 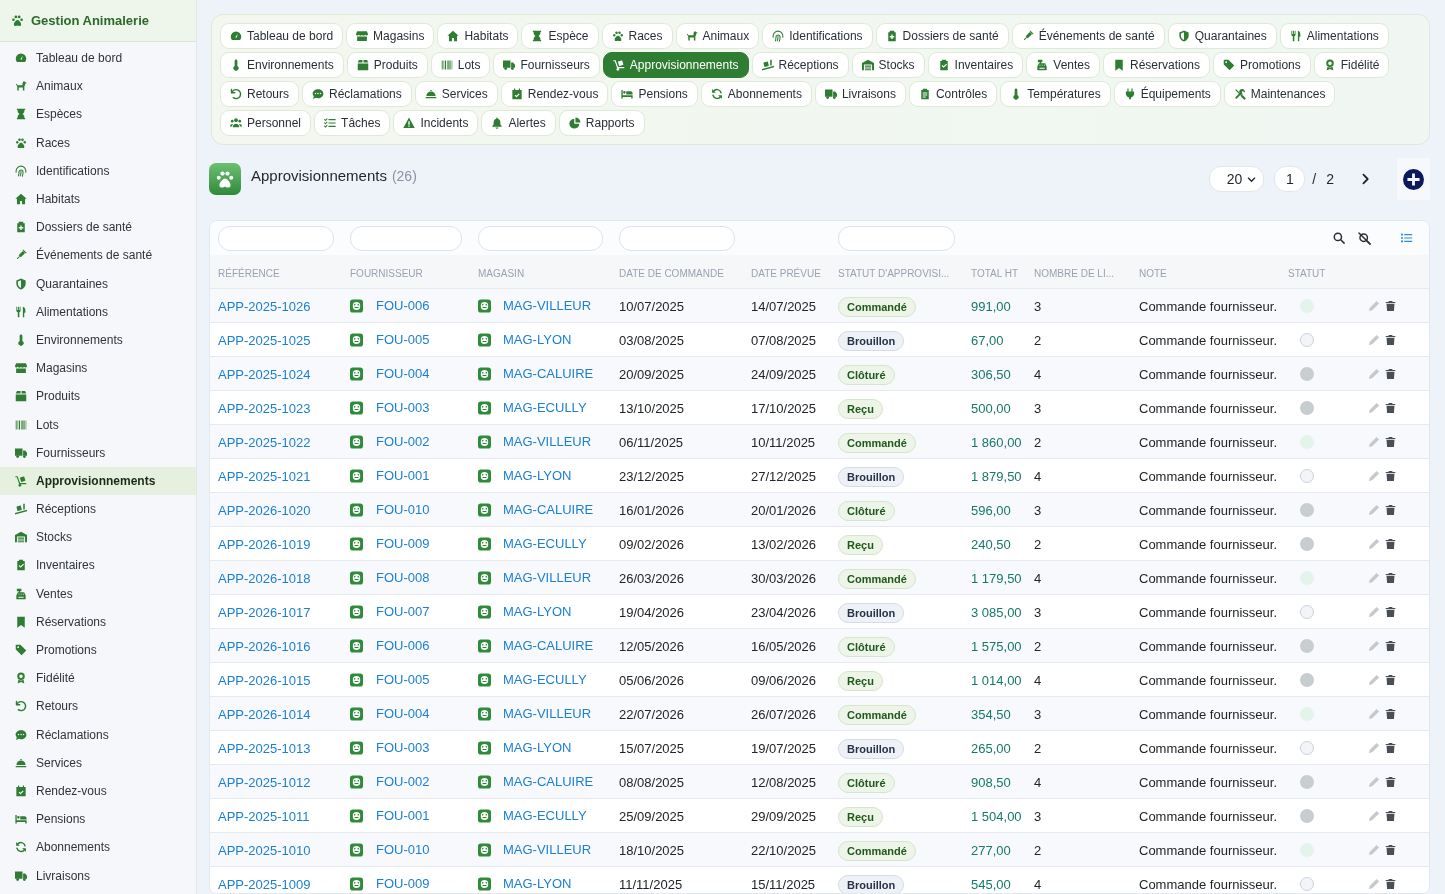 What do you see at coordinates (264, 374) in the screenshot?
I see `reference-link: APP-2025-1024` at bounding box center [264, 374].